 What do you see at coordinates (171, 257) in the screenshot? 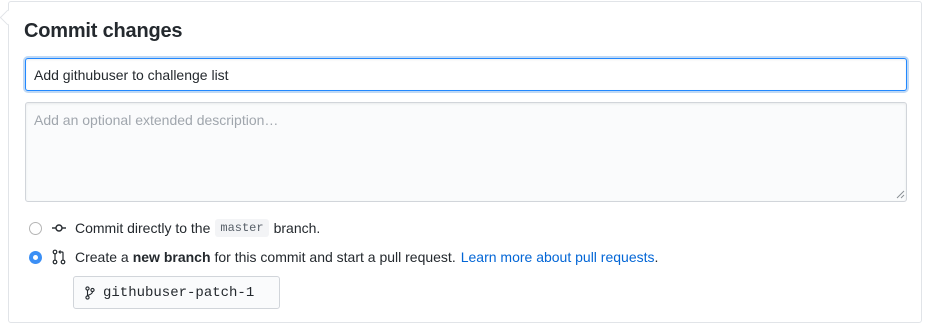
I see `option-new-emphasis: new branch` at bounding box center [171, 257].